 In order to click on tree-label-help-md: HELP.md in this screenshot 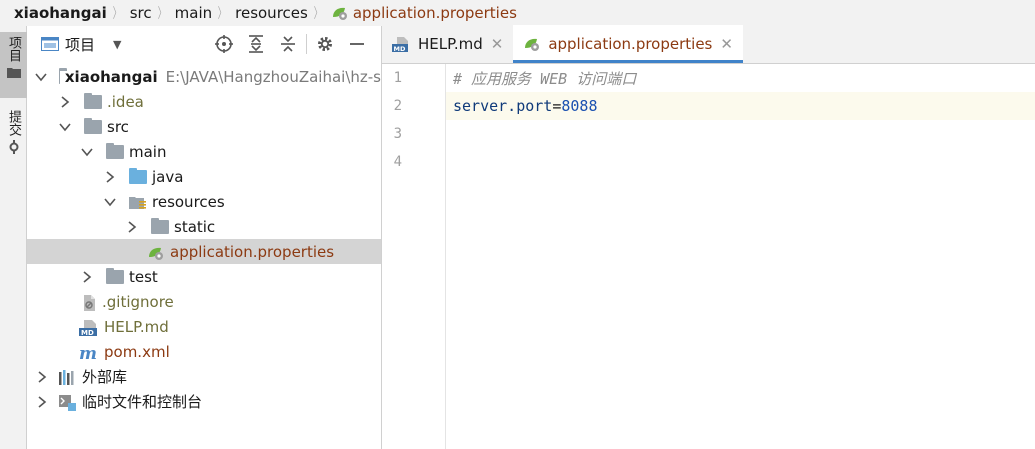, I will do `click(136, 326)`.